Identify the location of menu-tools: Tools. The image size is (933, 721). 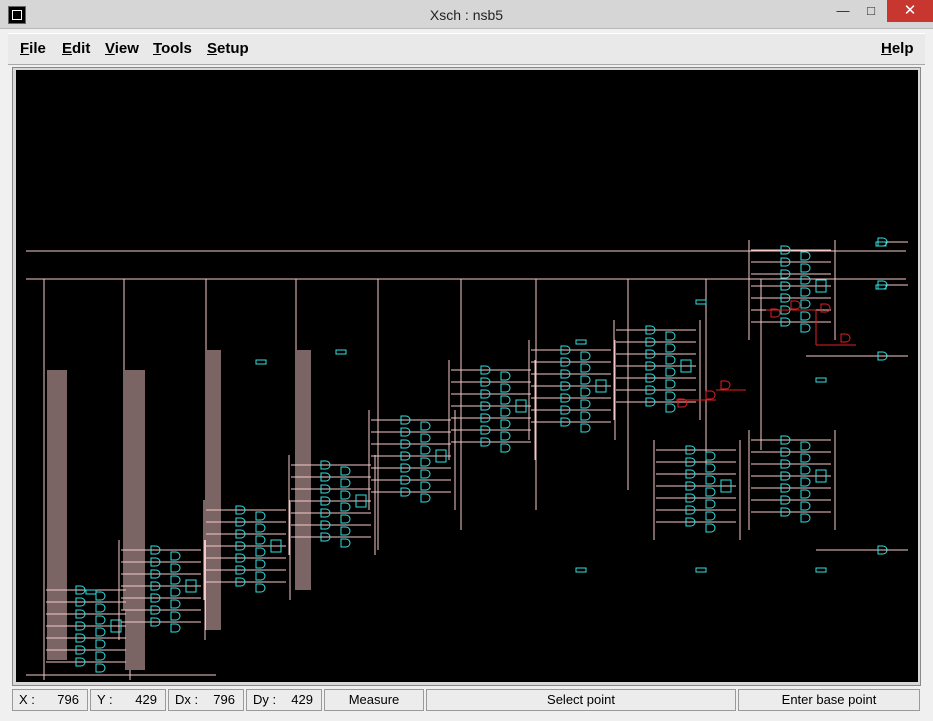
(172, 48).